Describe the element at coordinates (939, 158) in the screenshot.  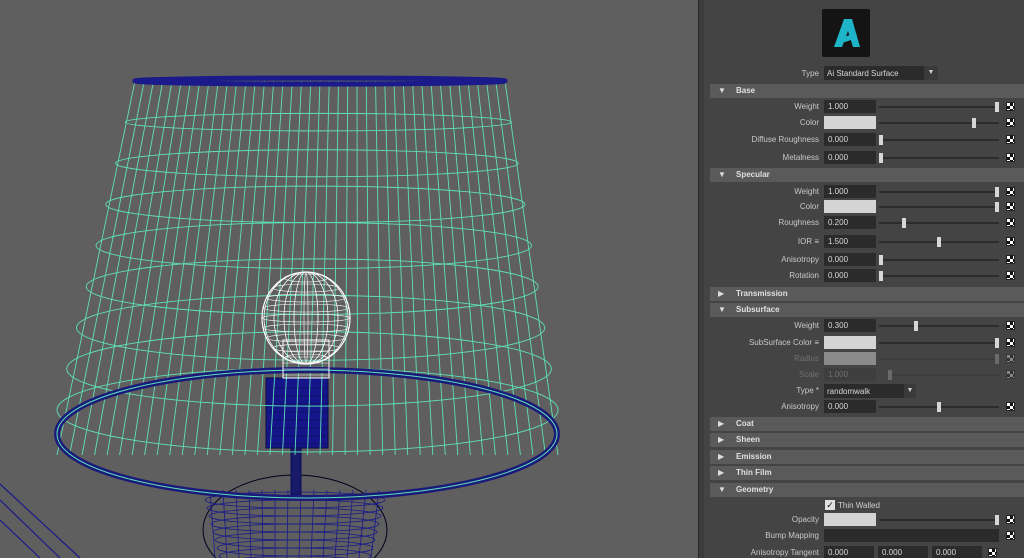
I see `metalness-slider` at that location.